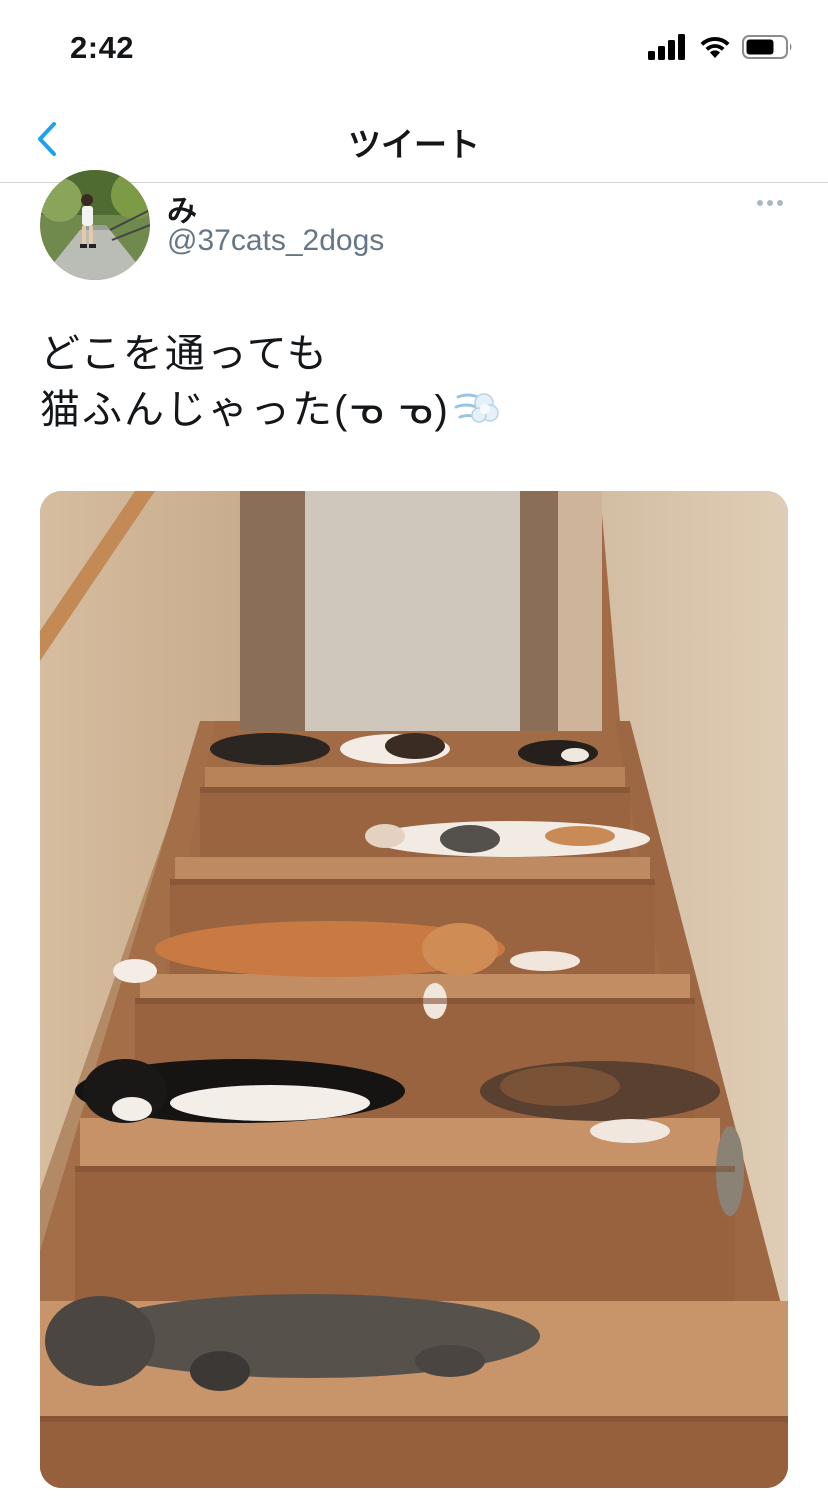 The image size is (828, 1502). Describe the element at coordinates (414, 48) in the screenshot. I see `status-bar: 2:42` at that location.